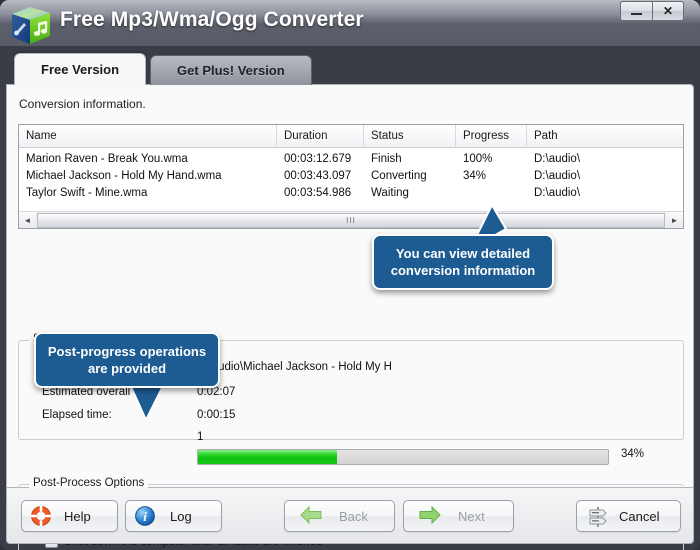 The width and height of the screenshot is (700, 550). What do you see at coordinates (124, 176) in the screenshot?
I see `cell-name: Michael Jackson - Hold My Hand.wma` at bounding box center [124, 176].